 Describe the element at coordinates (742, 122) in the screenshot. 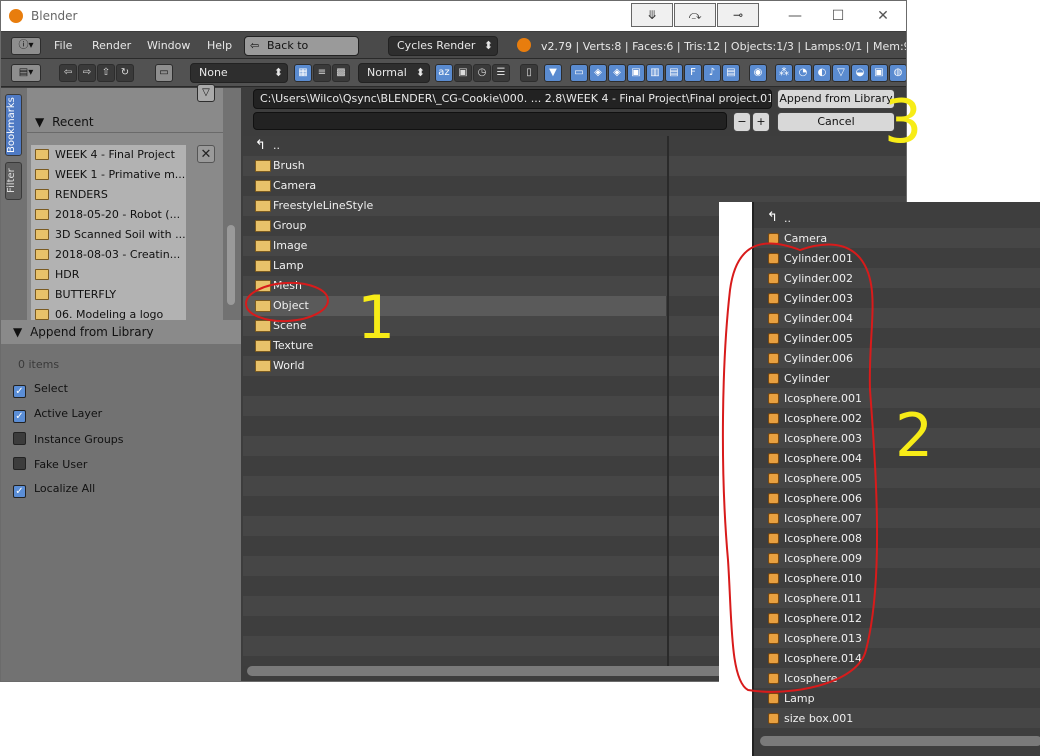

I see `decrement-icon: −` at that location.